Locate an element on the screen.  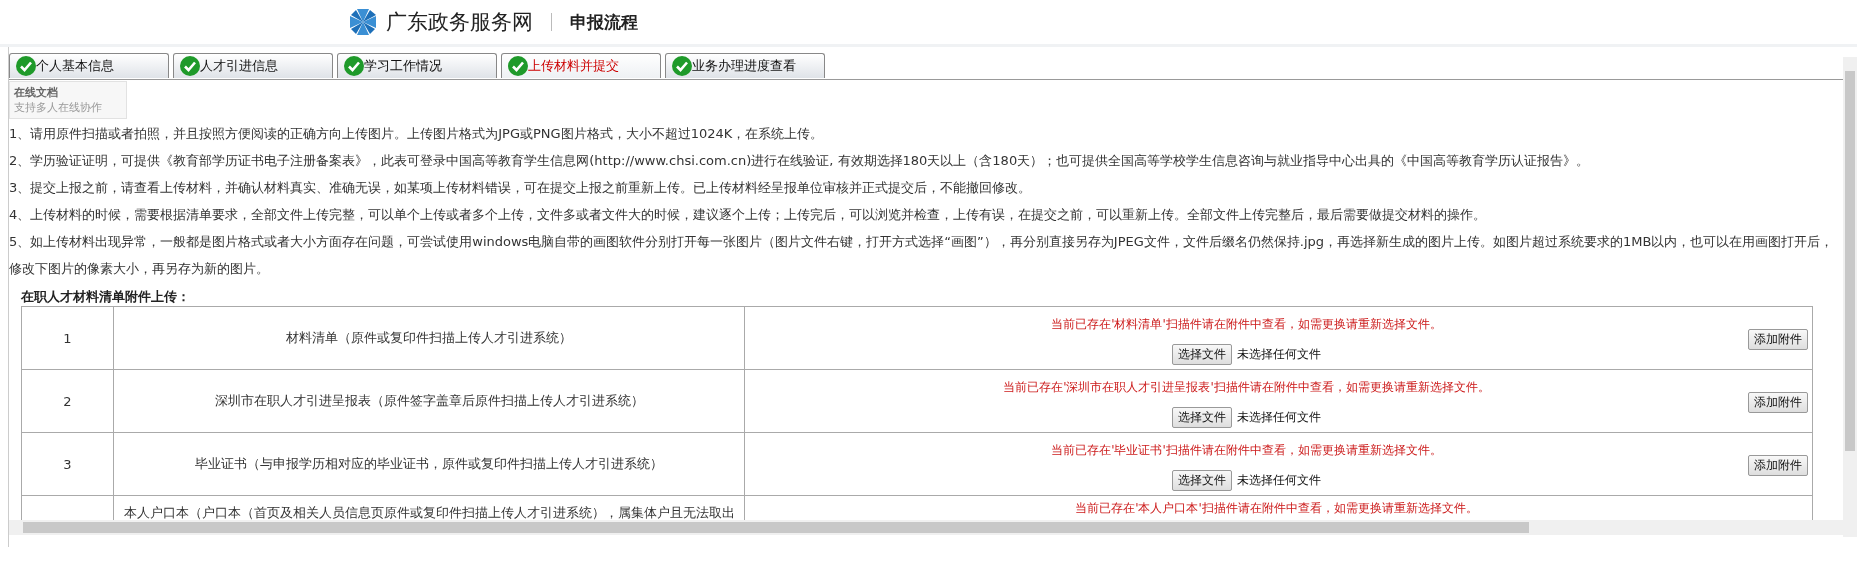
row-number: 2 is located at coordinates (67, 401).